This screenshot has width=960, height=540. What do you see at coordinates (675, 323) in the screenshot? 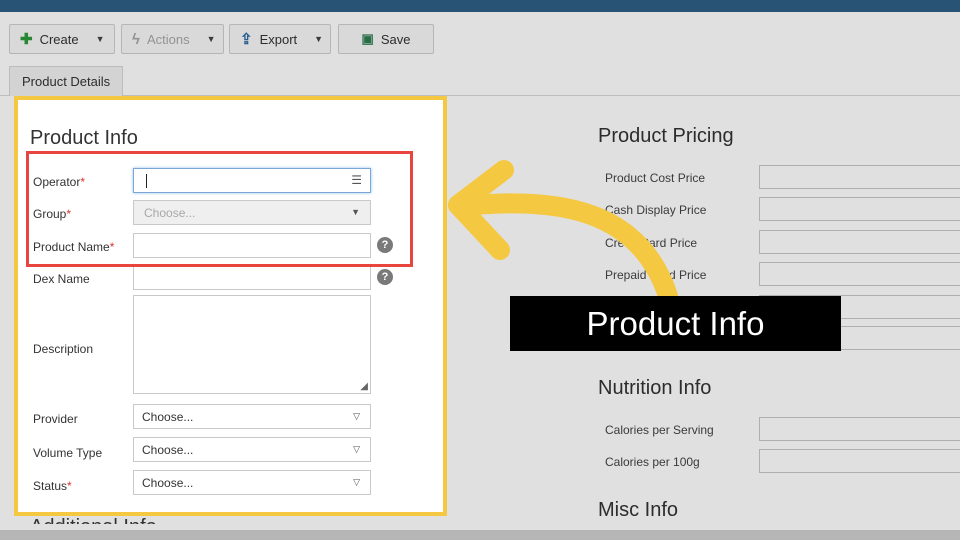
I see `callout-label: Product Info` at bounding box center [675, 323].